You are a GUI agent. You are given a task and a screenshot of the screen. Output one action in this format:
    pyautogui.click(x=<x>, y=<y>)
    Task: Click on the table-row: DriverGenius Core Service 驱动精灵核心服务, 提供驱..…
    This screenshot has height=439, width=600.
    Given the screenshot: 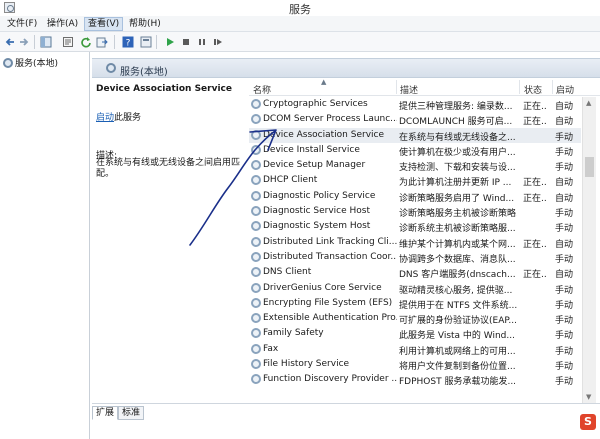 What is the action you would take?
    pyautogui.click(x=415, y=288)
    